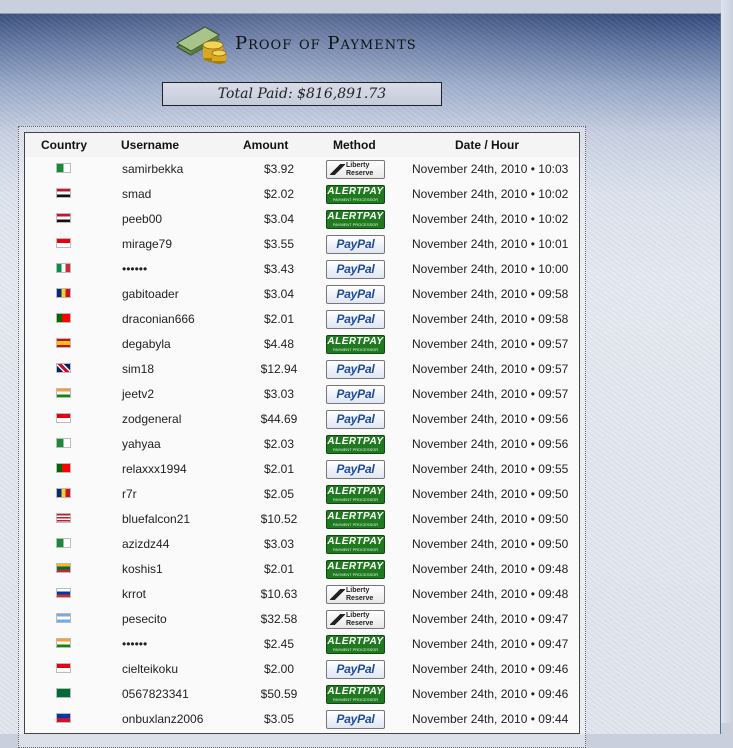  What do you see at coordinates (326, 43) in the screenshot?
I see `page-title: Proof of Payments` at bounding box center [326, 43].